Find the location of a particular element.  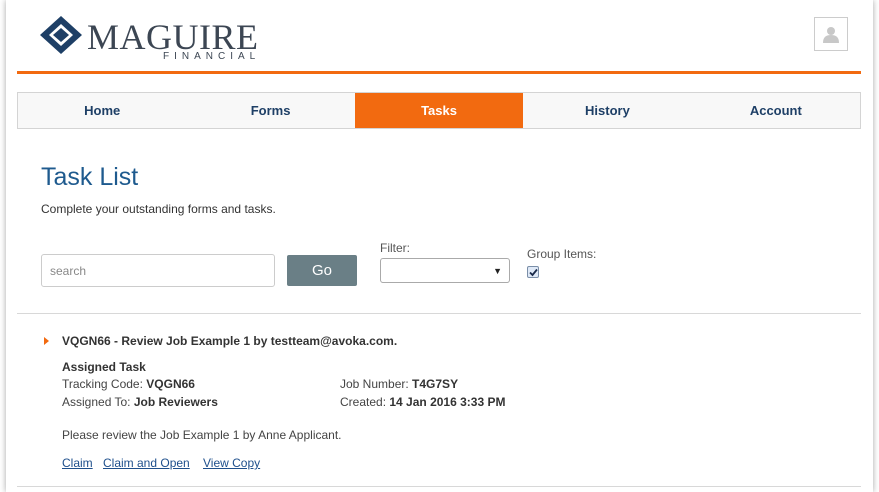

assigned-to-value: Job Reviewers is located at coordinates (175, 402).